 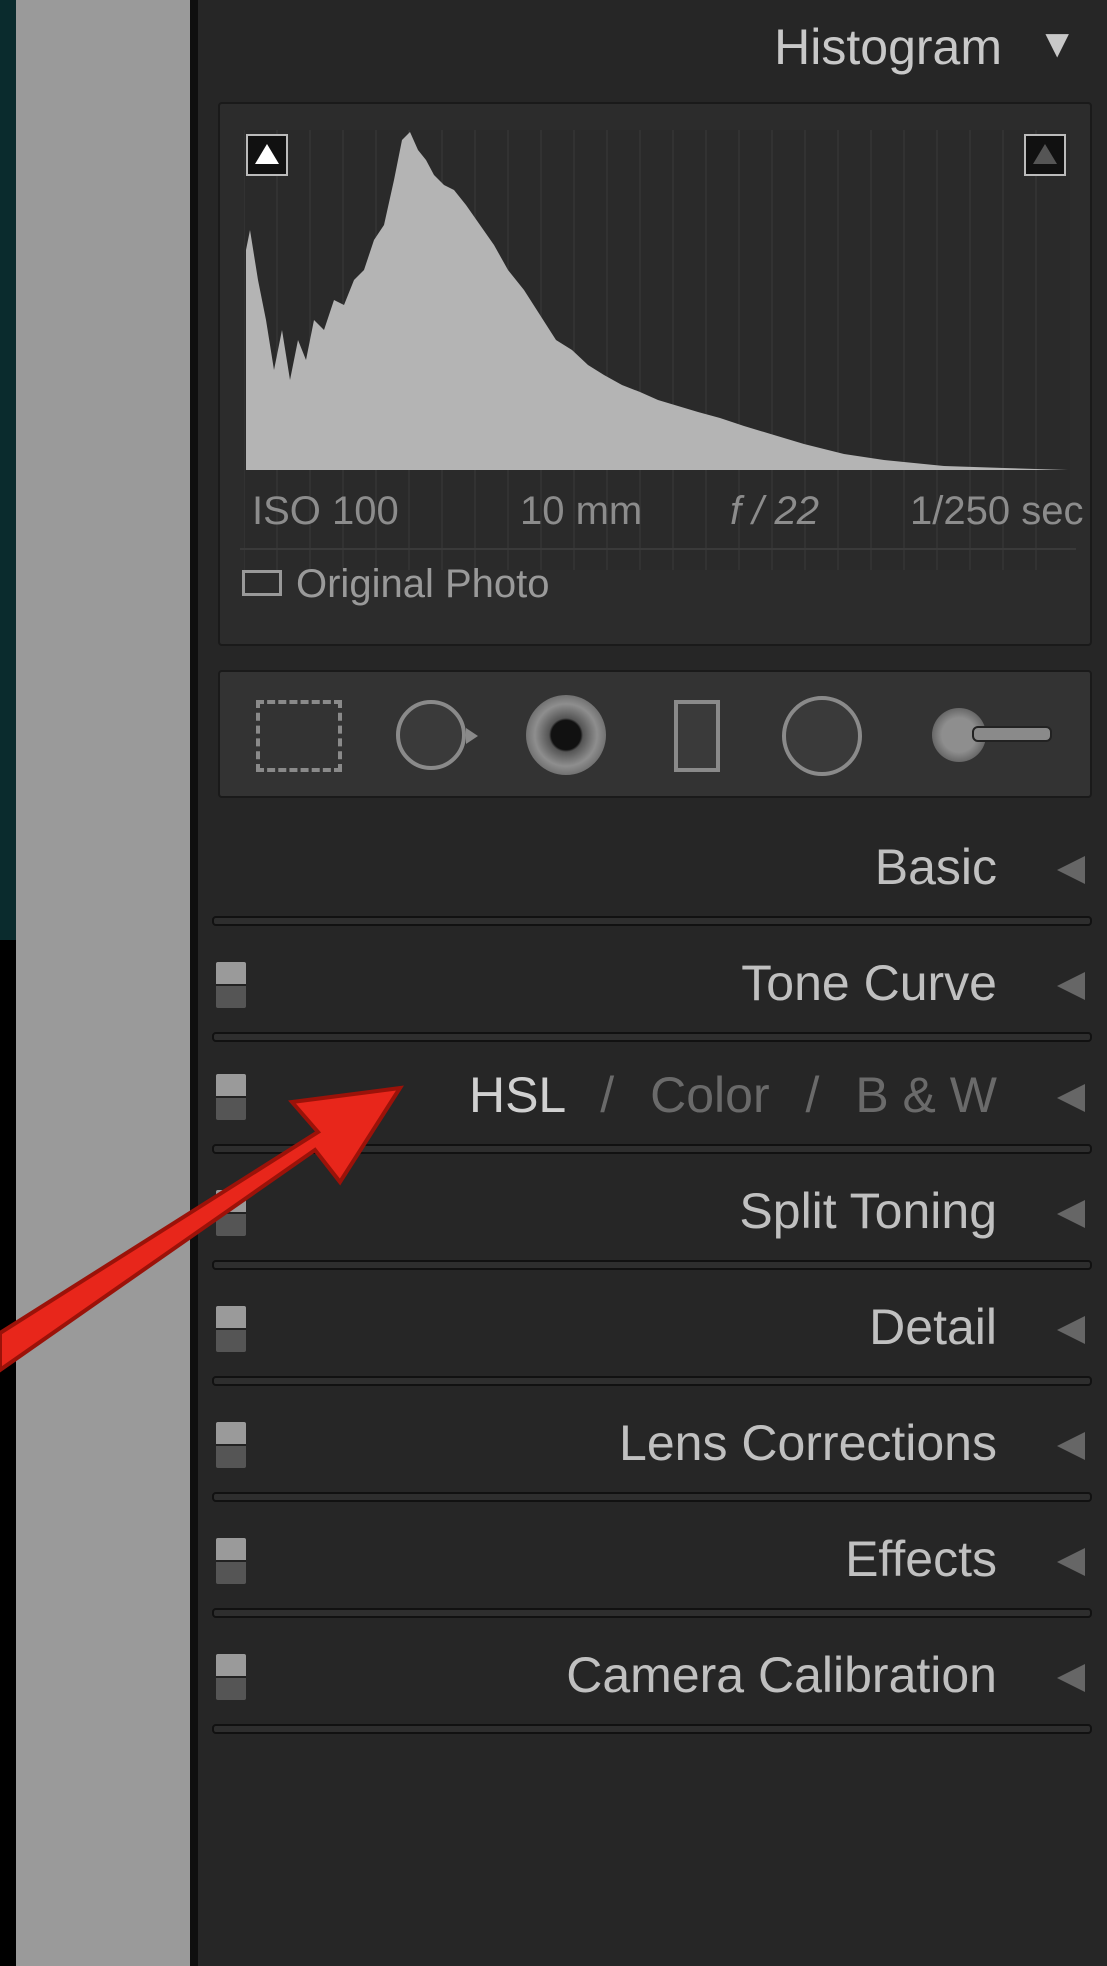 I want to click on section-label: Tone Curve, so click(x=869, y=983).